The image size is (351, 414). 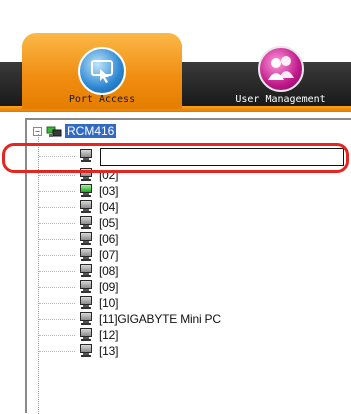 I want to click on tab-user-management: User Management, so click(x=280, y=76).